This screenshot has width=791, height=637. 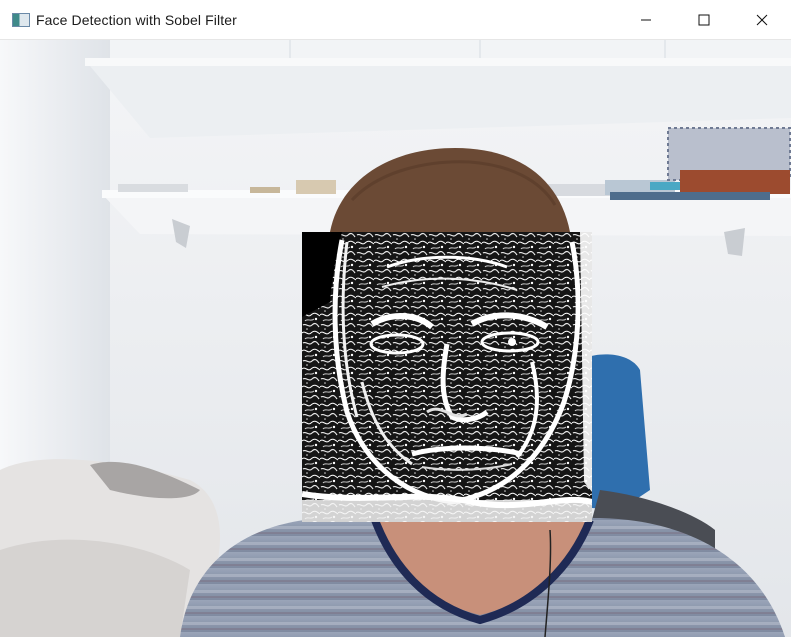 What do you see at coordinates (617, 432) in the screenshot?
I see `chair` at bounding box center [617, 432].